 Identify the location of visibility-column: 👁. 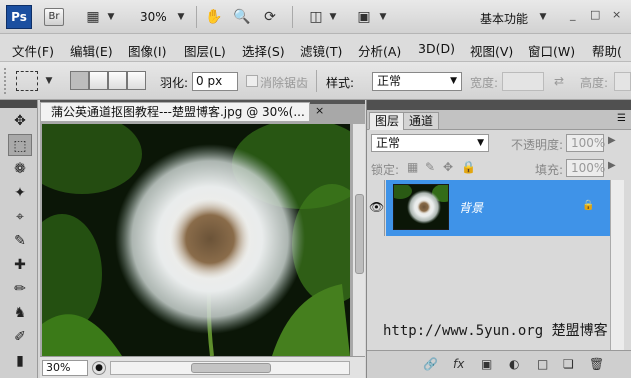
(376, 208).